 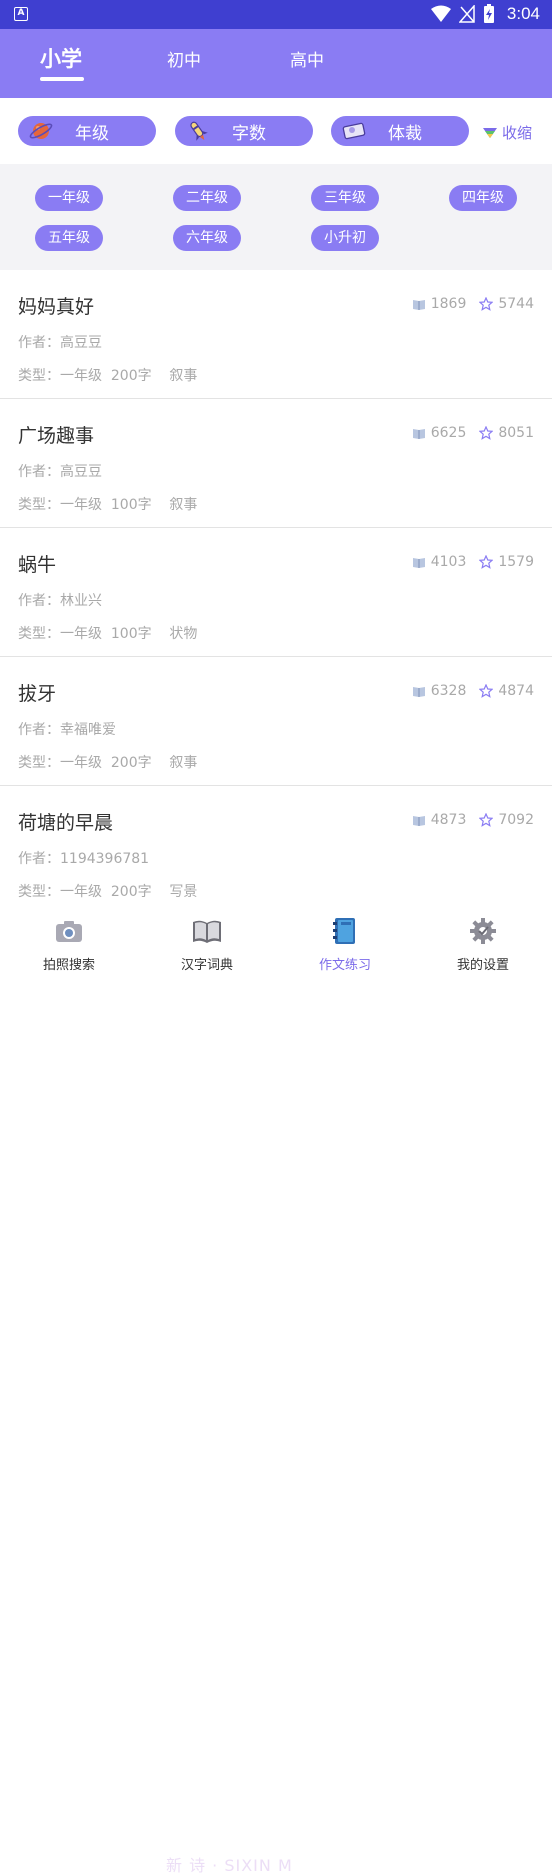 What do you see at coordinates (69, 238) in the screenshot?
I see `grade-chip-5: 五年级` at bounding box center [69, 238].